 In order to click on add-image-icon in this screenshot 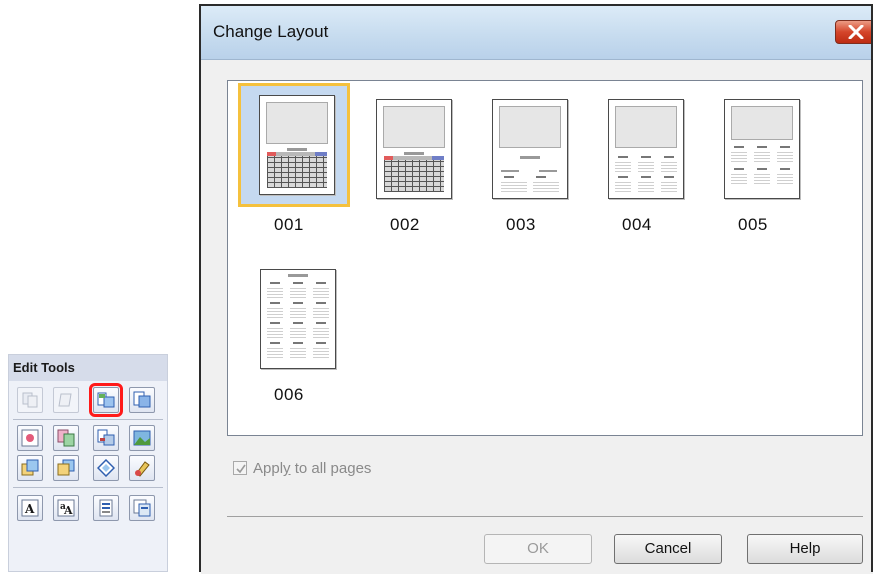, I will do `click(30, 438)`.